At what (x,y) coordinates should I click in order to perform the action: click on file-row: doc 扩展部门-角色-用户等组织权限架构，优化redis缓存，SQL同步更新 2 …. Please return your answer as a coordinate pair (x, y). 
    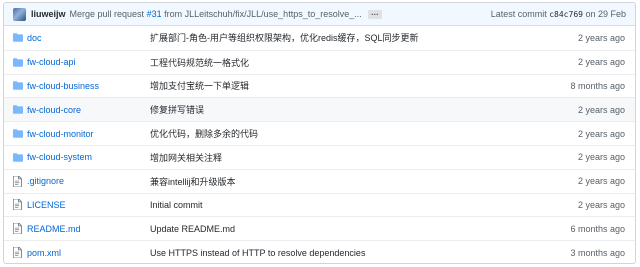
    Looking at the image, I should click on (319, 38).